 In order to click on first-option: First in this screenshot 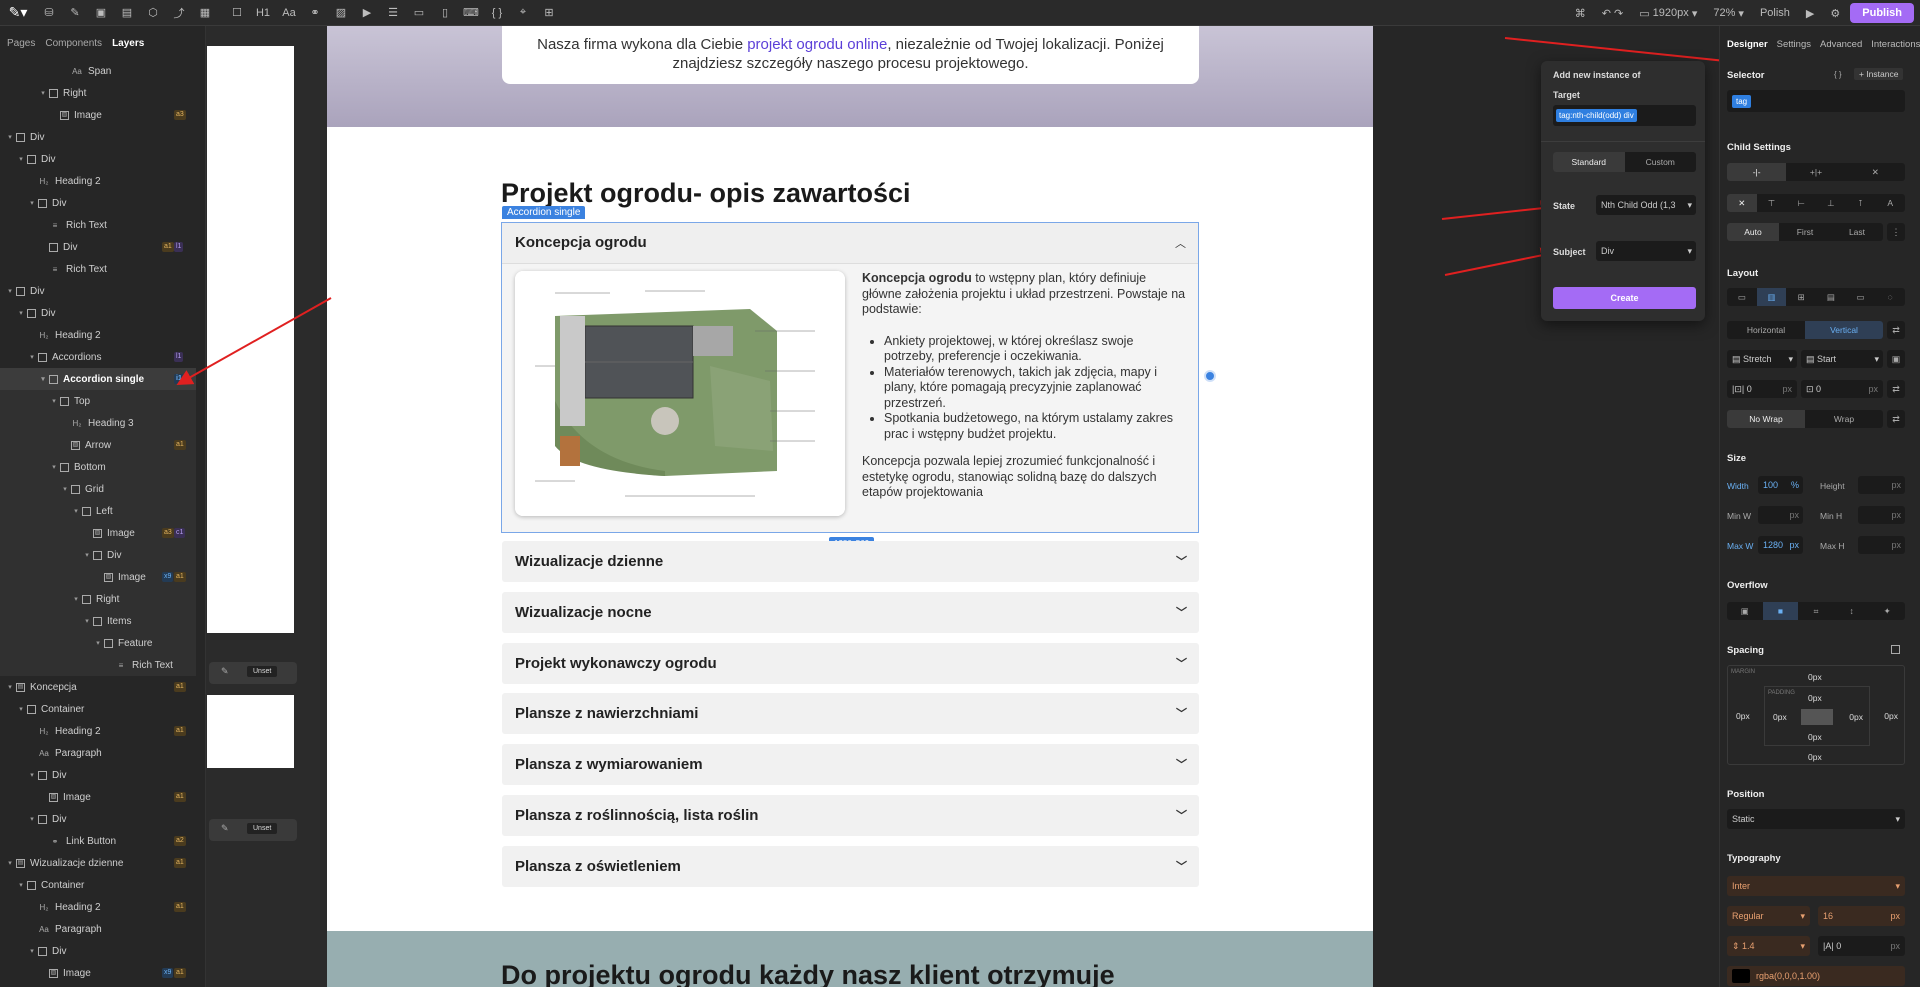, I will do `click(1805, 232)`.